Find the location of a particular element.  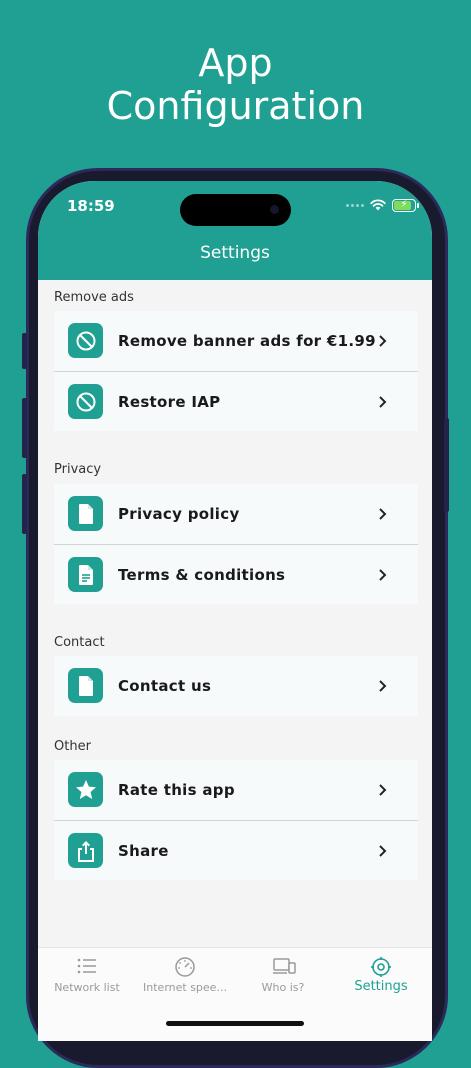

row-label: Contact us is located at coordinates (165, 686).